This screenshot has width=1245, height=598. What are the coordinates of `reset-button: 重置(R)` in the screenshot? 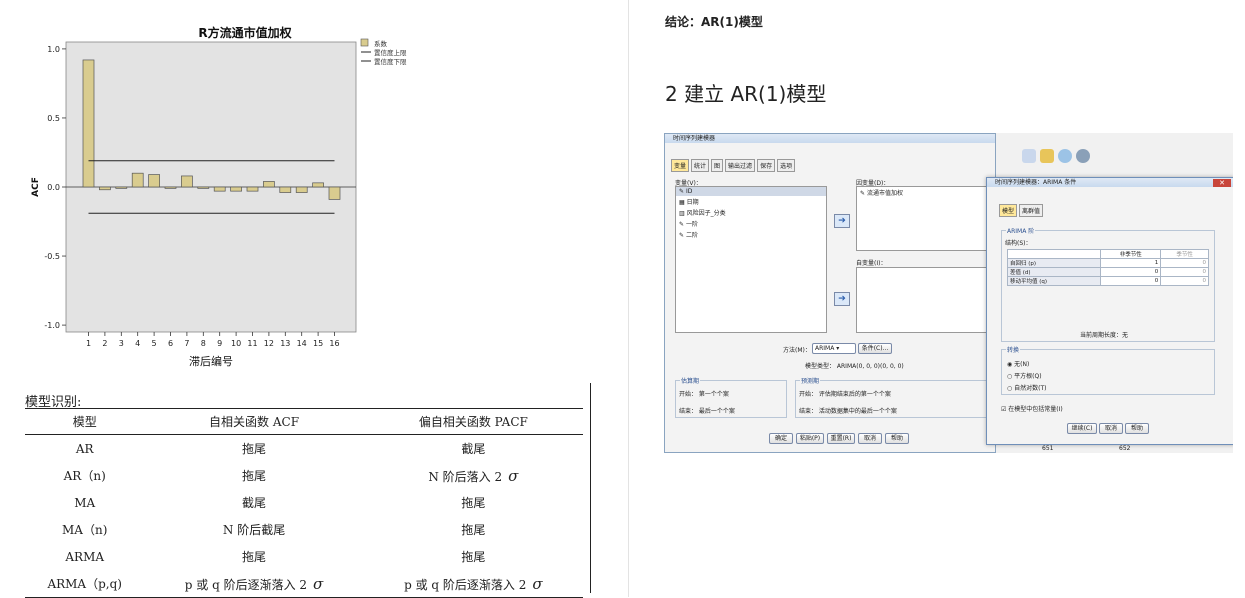 It's located at (841, 438).